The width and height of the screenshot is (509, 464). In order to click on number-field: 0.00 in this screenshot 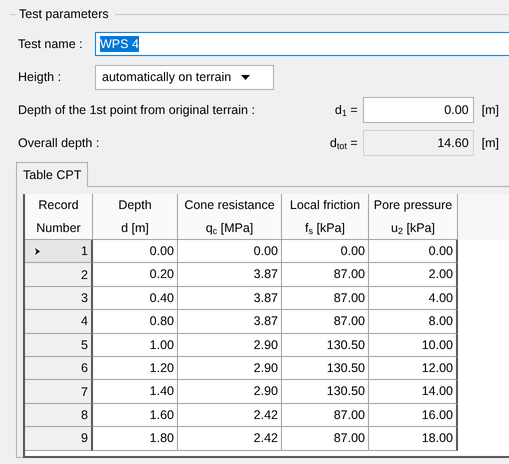, I will do `click(418, 110)`.